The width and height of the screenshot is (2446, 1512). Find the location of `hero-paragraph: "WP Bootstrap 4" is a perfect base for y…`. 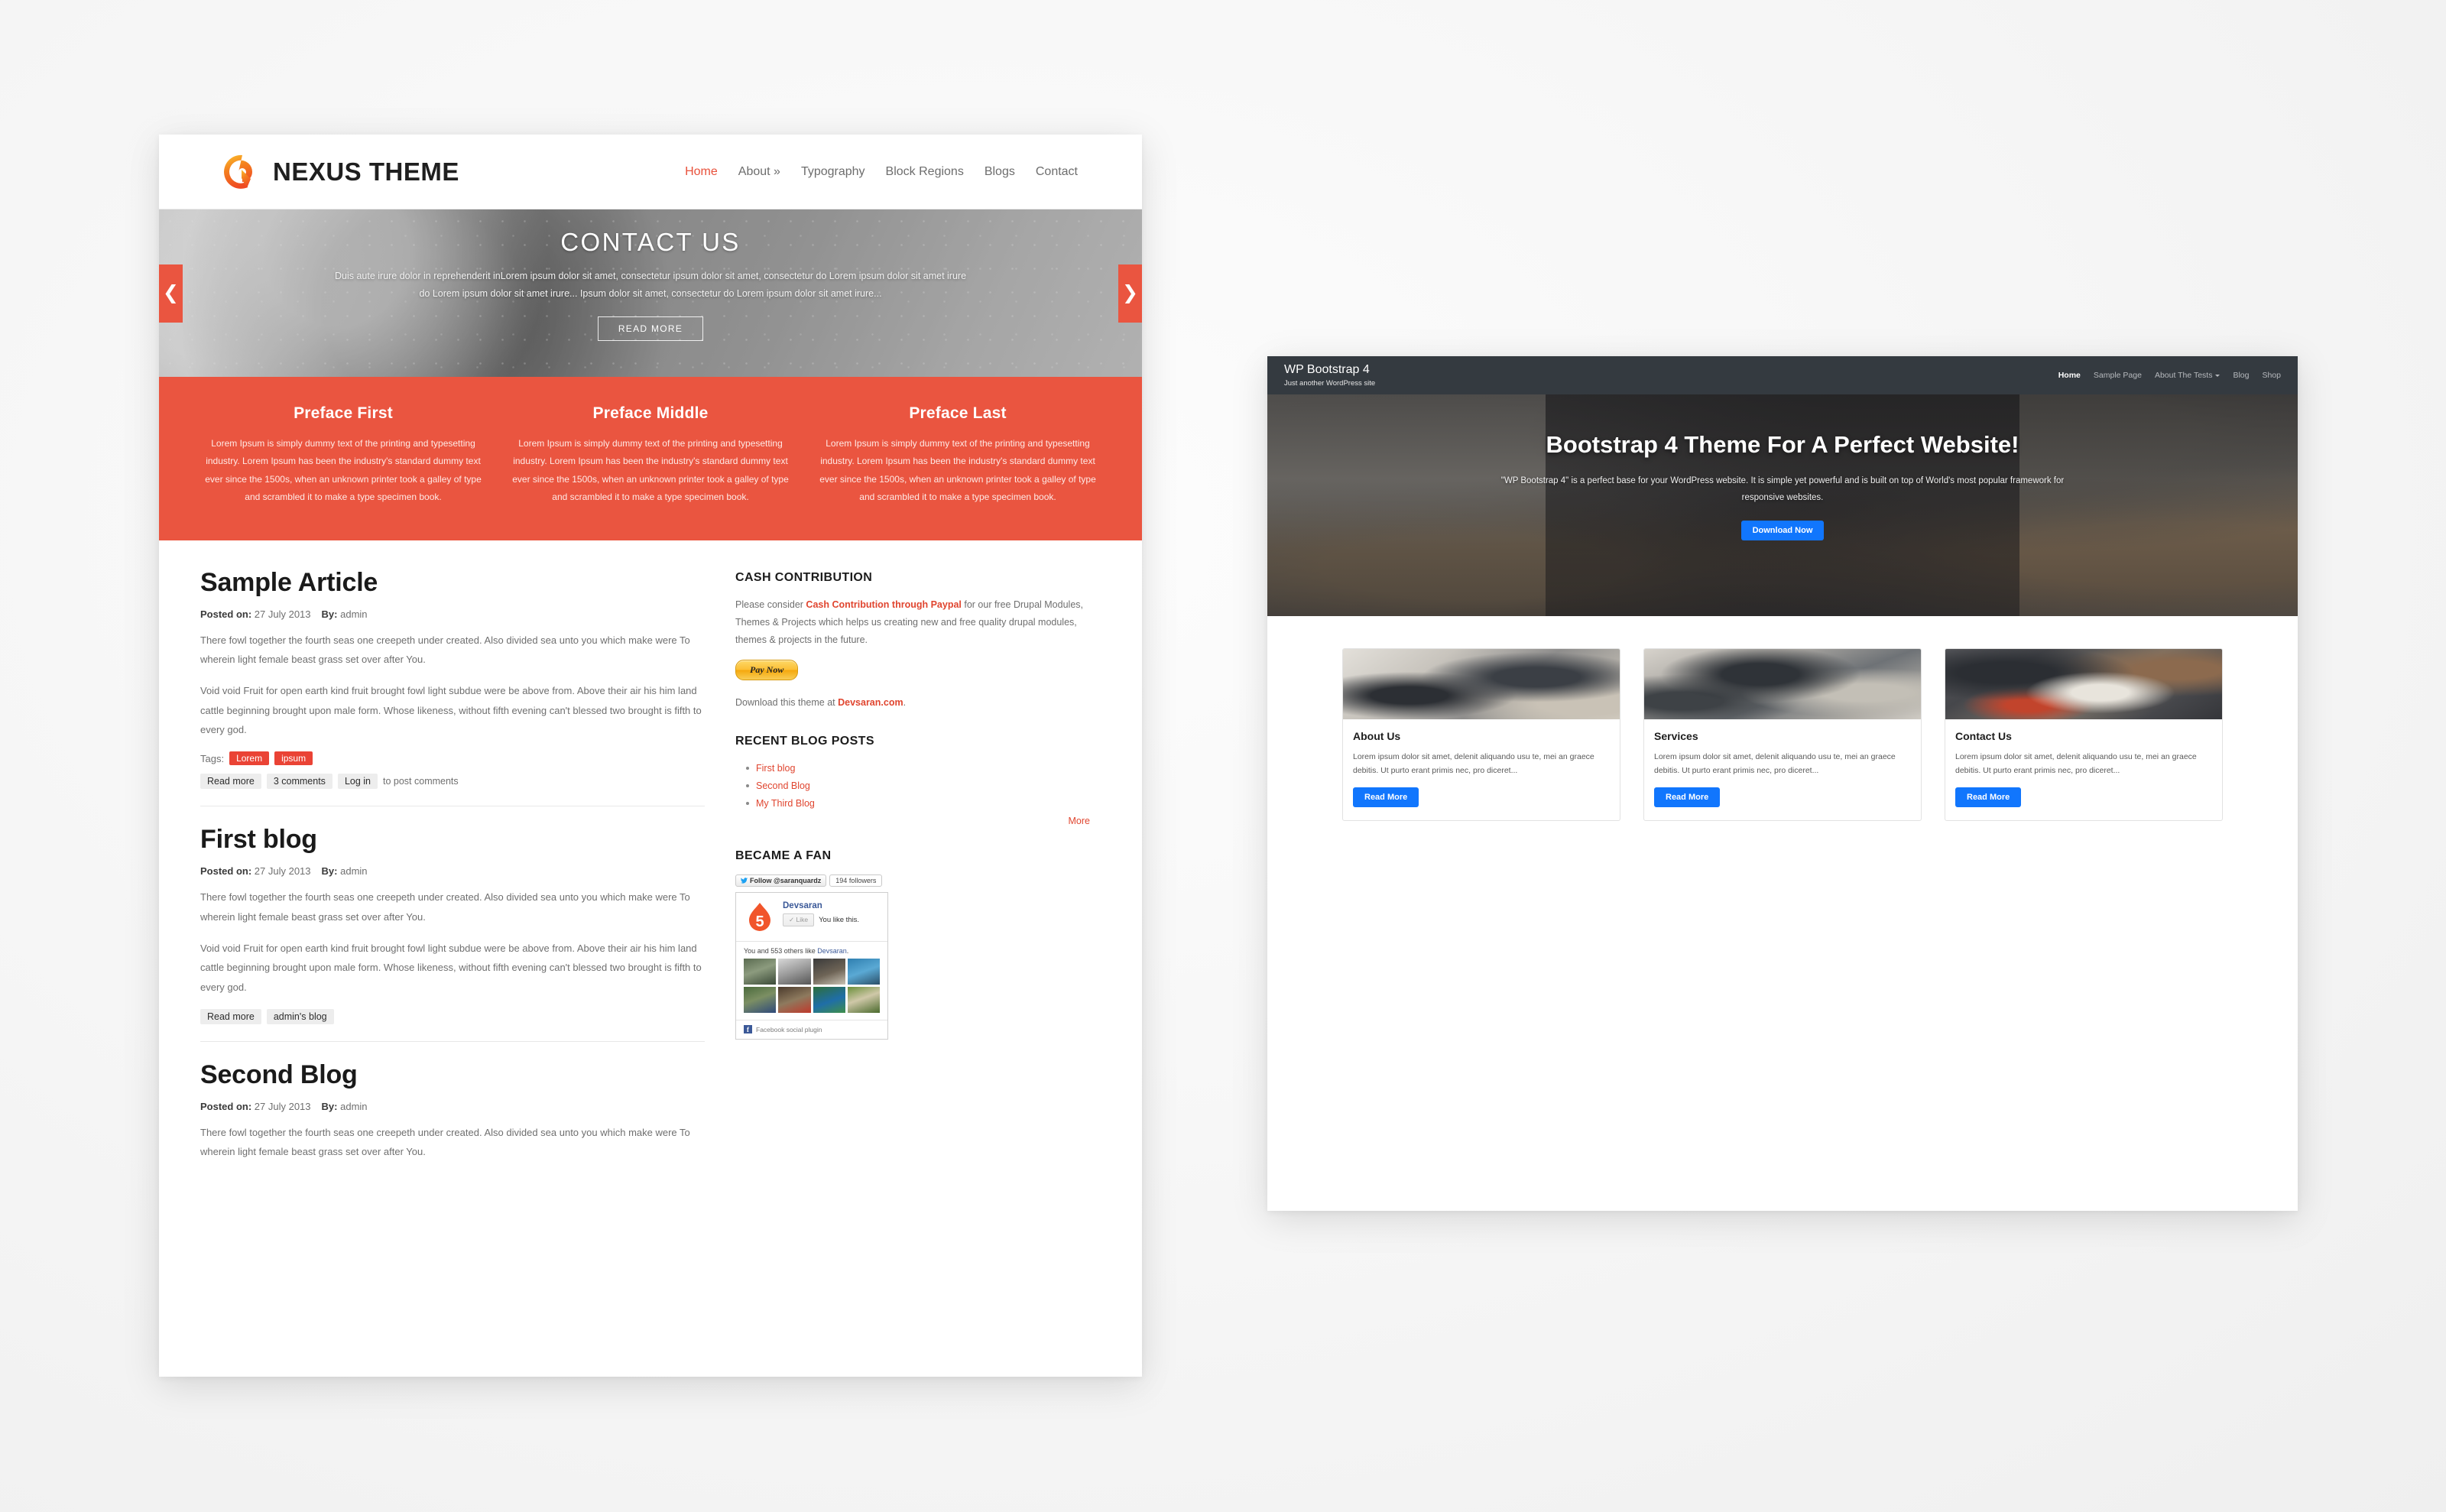

hero-paragraph: "WP Bootstrap 4" is a perfect base for y… is located at coordinates (1783, 489).